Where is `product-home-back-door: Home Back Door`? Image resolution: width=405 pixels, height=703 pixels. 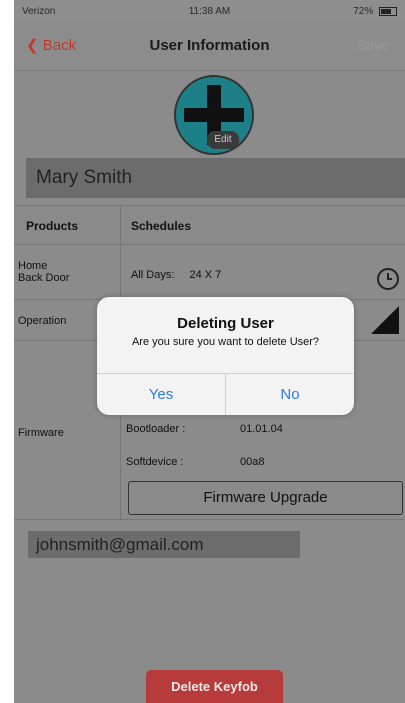 product-home-back-door: Home Back Door is located at coordinates (67, 273).